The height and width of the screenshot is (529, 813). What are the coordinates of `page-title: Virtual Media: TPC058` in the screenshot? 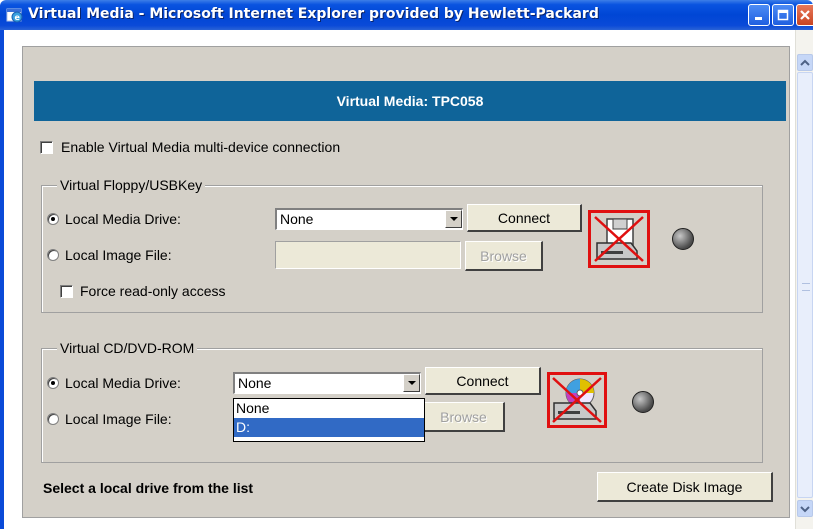 It's located at (410, 101).